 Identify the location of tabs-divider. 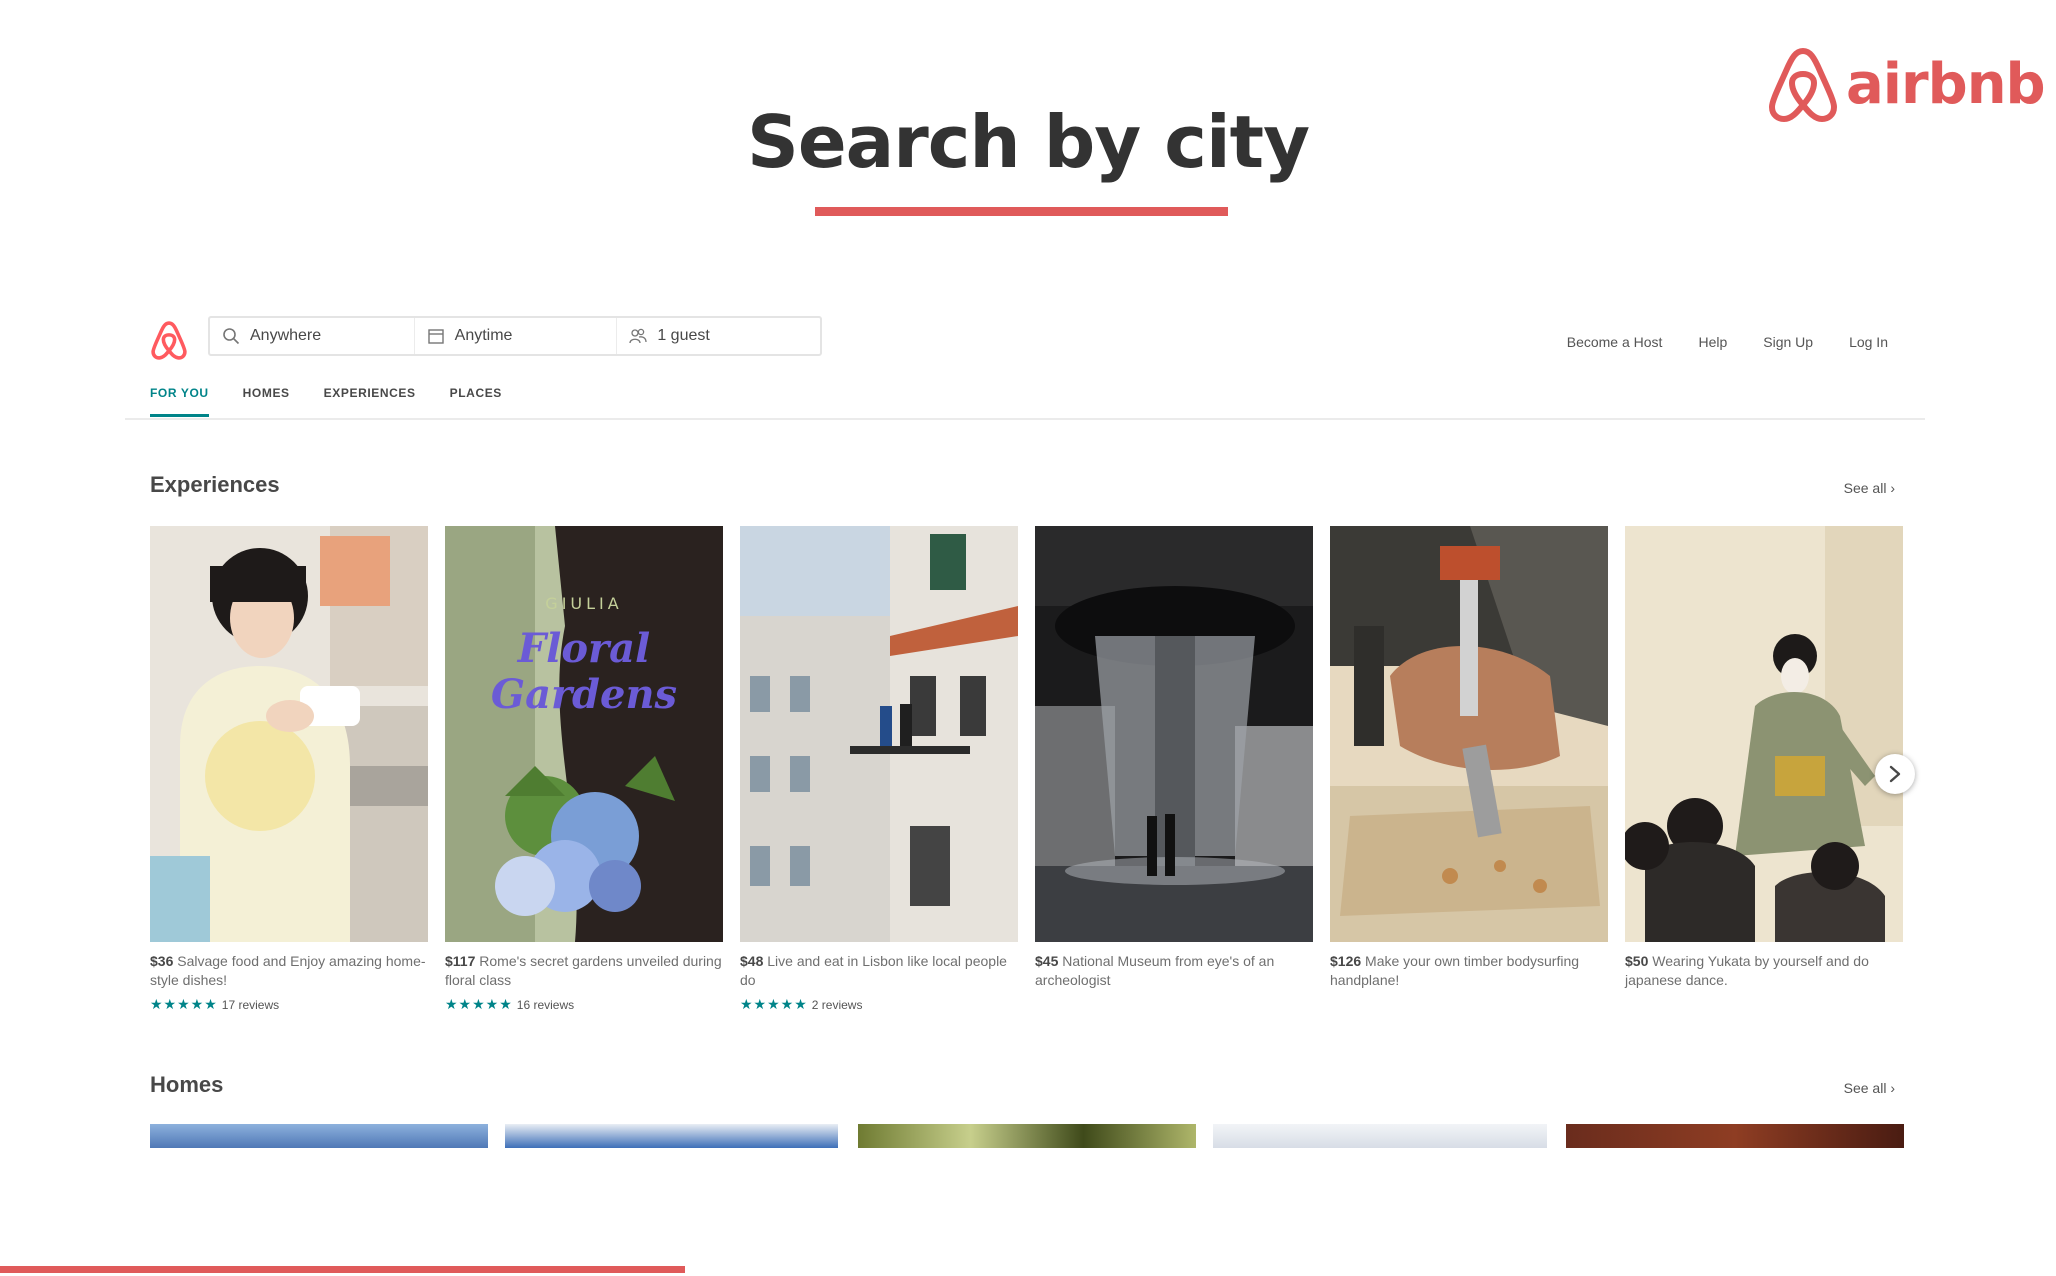
(1025, 419).